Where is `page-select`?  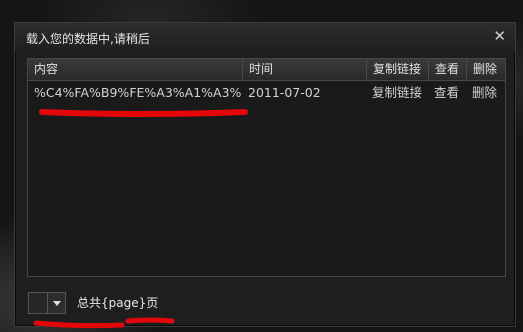
page-select is located at coordinates (47, 303).